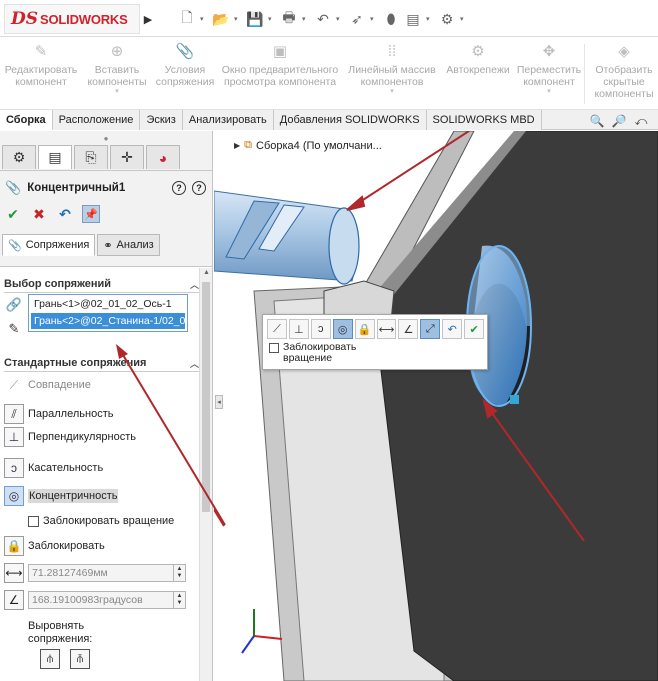 This screenshot has height=681, width=658. I want to click on property-manager-title: Концентричный1, so click(76, 188).